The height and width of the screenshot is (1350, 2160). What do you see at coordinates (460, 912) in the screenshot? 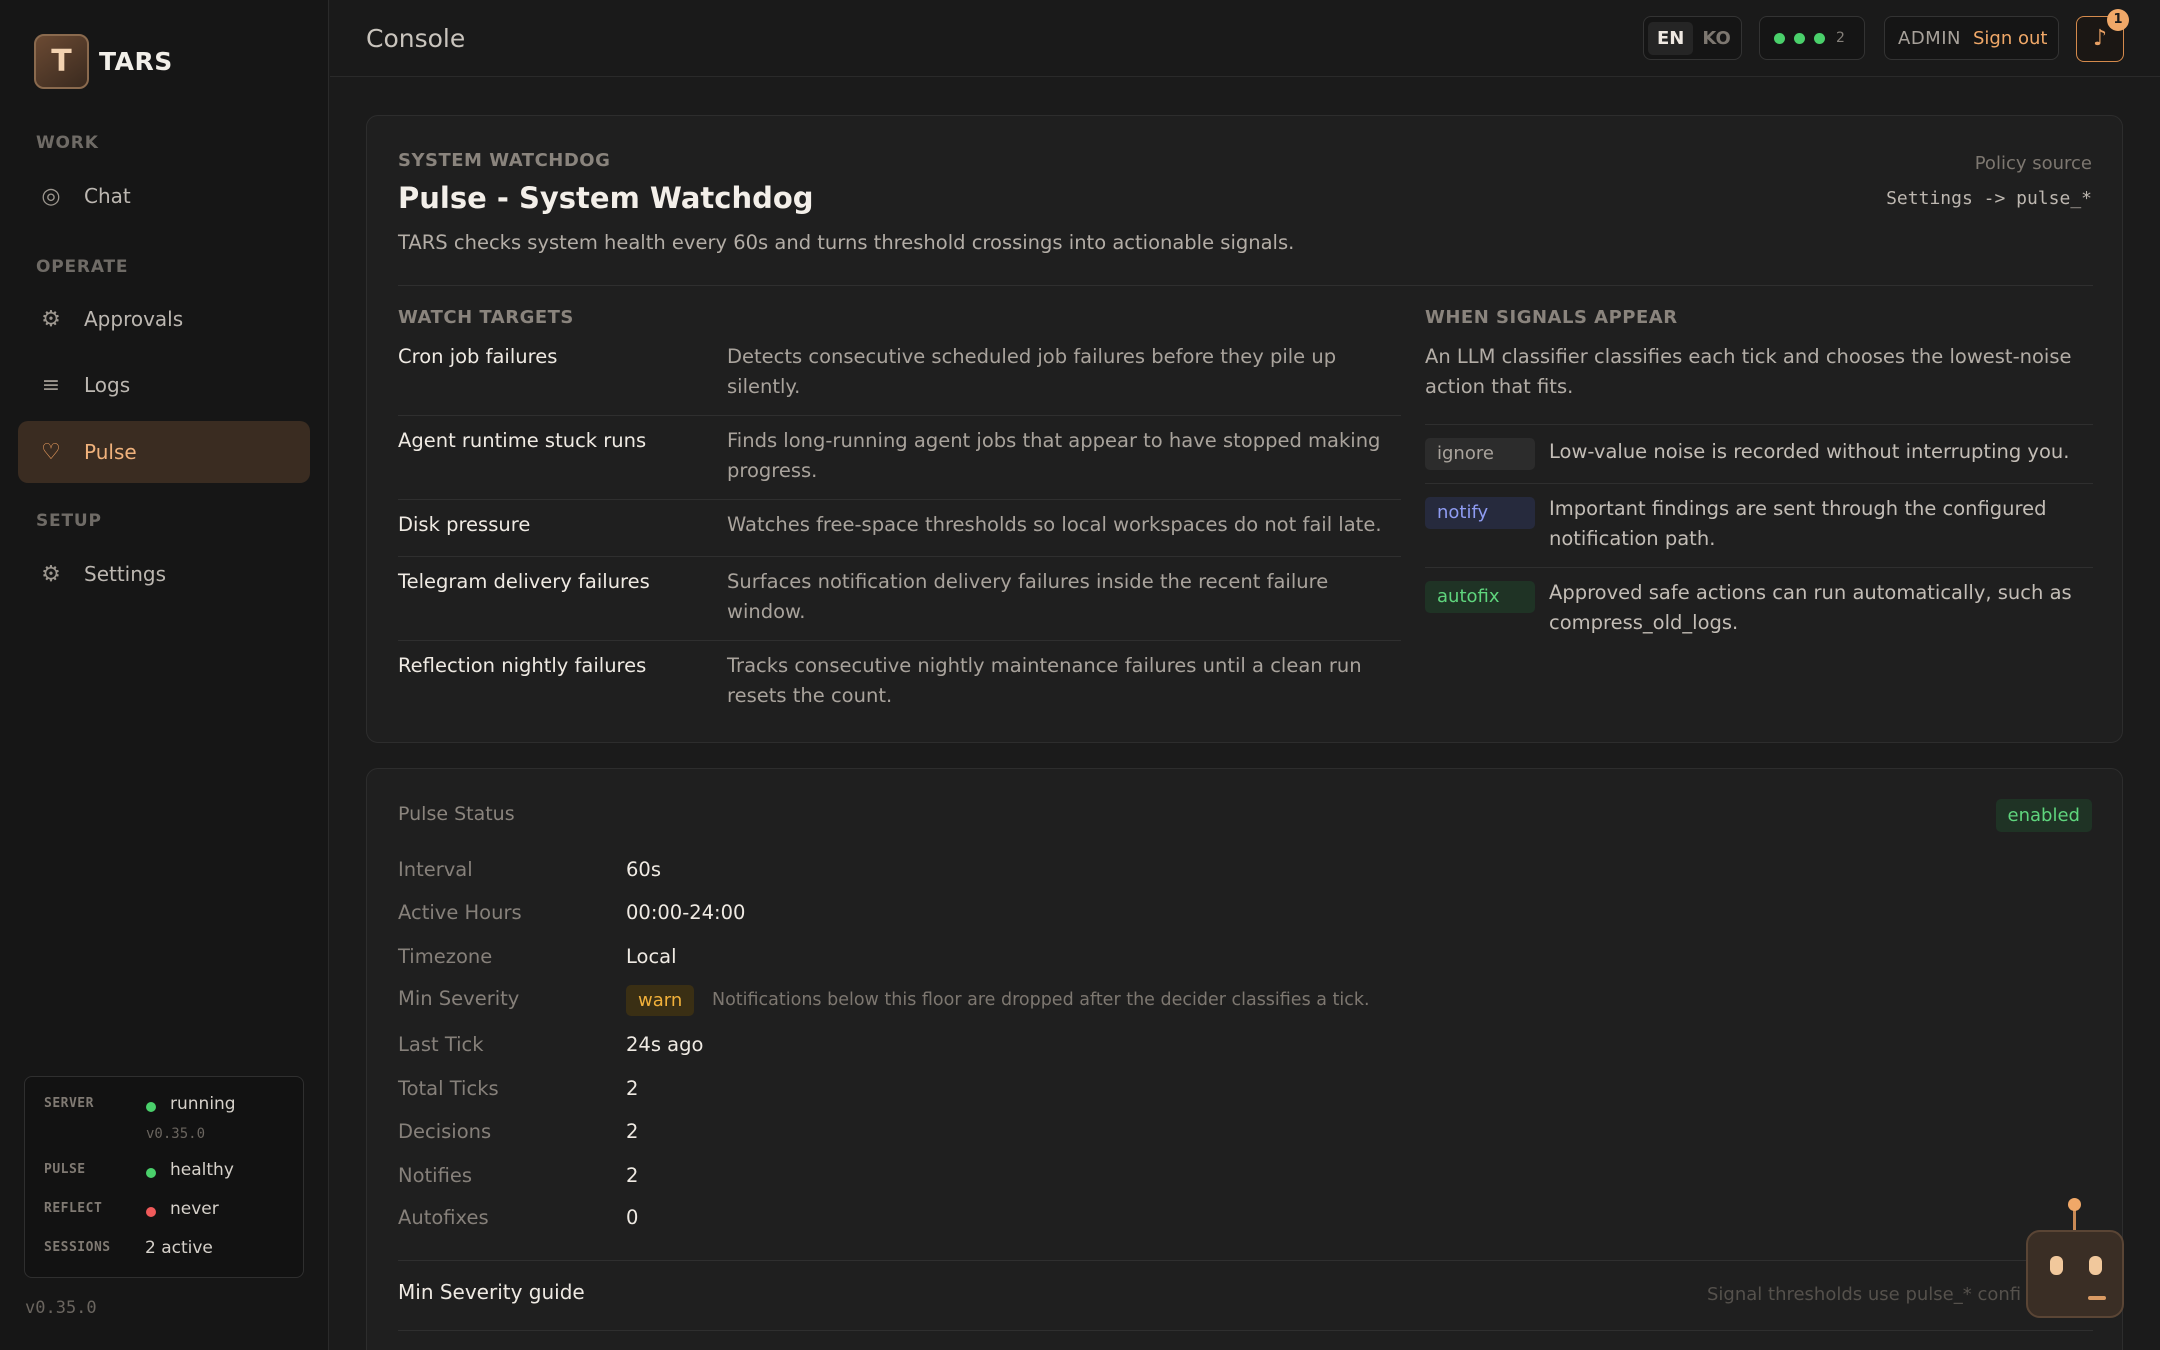
I see `kv-key: Active Hours` at bounding box center [460, 912].